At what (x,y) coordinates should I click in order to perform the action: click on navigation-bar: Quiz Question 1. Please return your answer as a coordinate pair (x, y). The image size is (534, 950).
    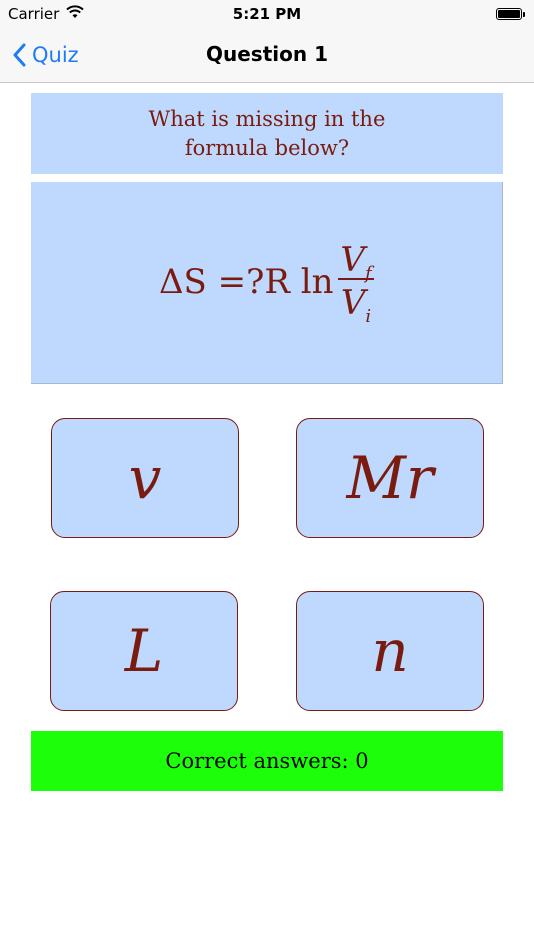
    Looking at the image, I should click on (267, 56).